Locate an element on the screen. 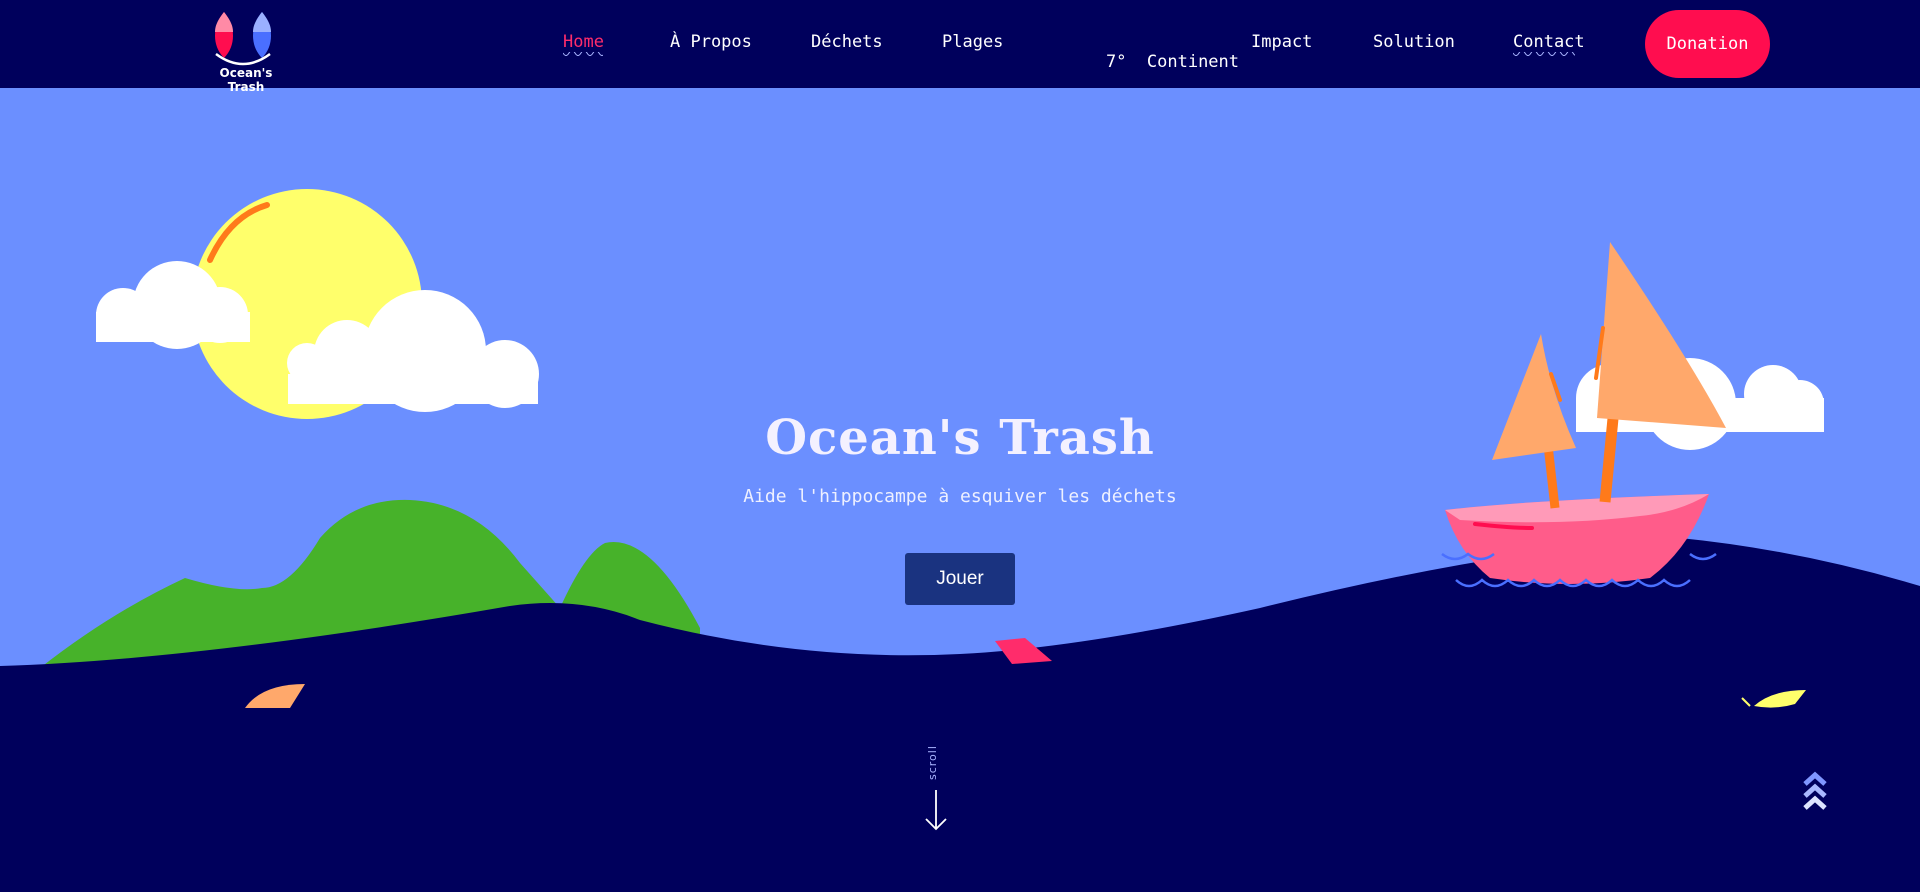 Image resolution: width=1920 pixels, height=892 pixels. nav-link-dechets: Déchets is located at coordinates (847, 42).